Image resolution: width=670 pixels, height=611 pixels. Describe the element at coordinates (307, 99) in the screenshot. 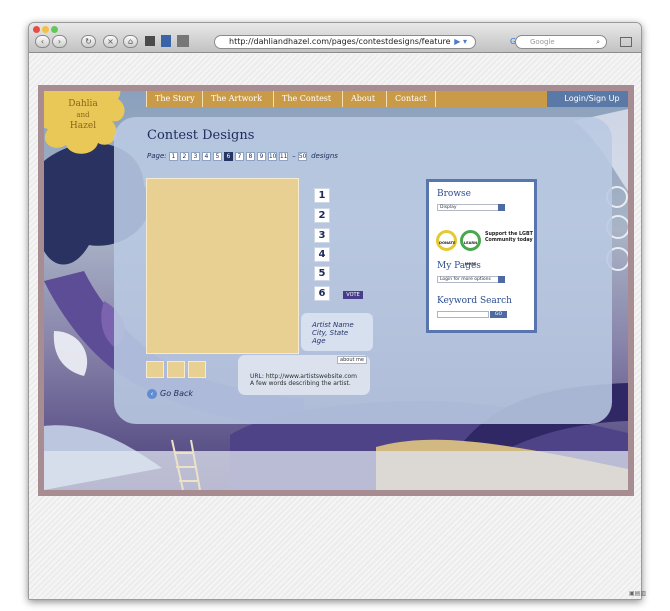

I see `nav-the-contest: The Contest` at that location.